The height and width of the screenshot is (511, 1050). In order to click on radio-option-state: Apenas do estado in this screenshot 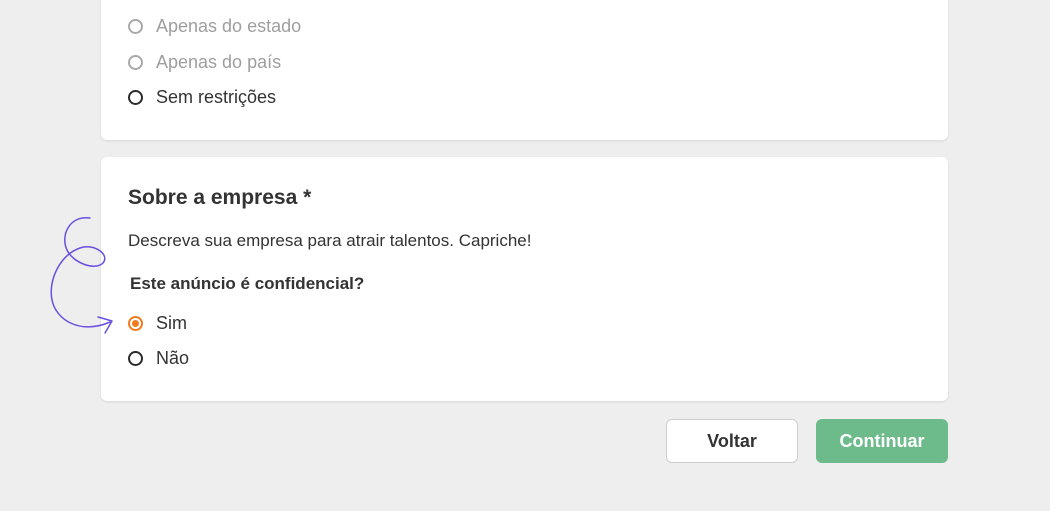, I will do `click(214, 26)`.